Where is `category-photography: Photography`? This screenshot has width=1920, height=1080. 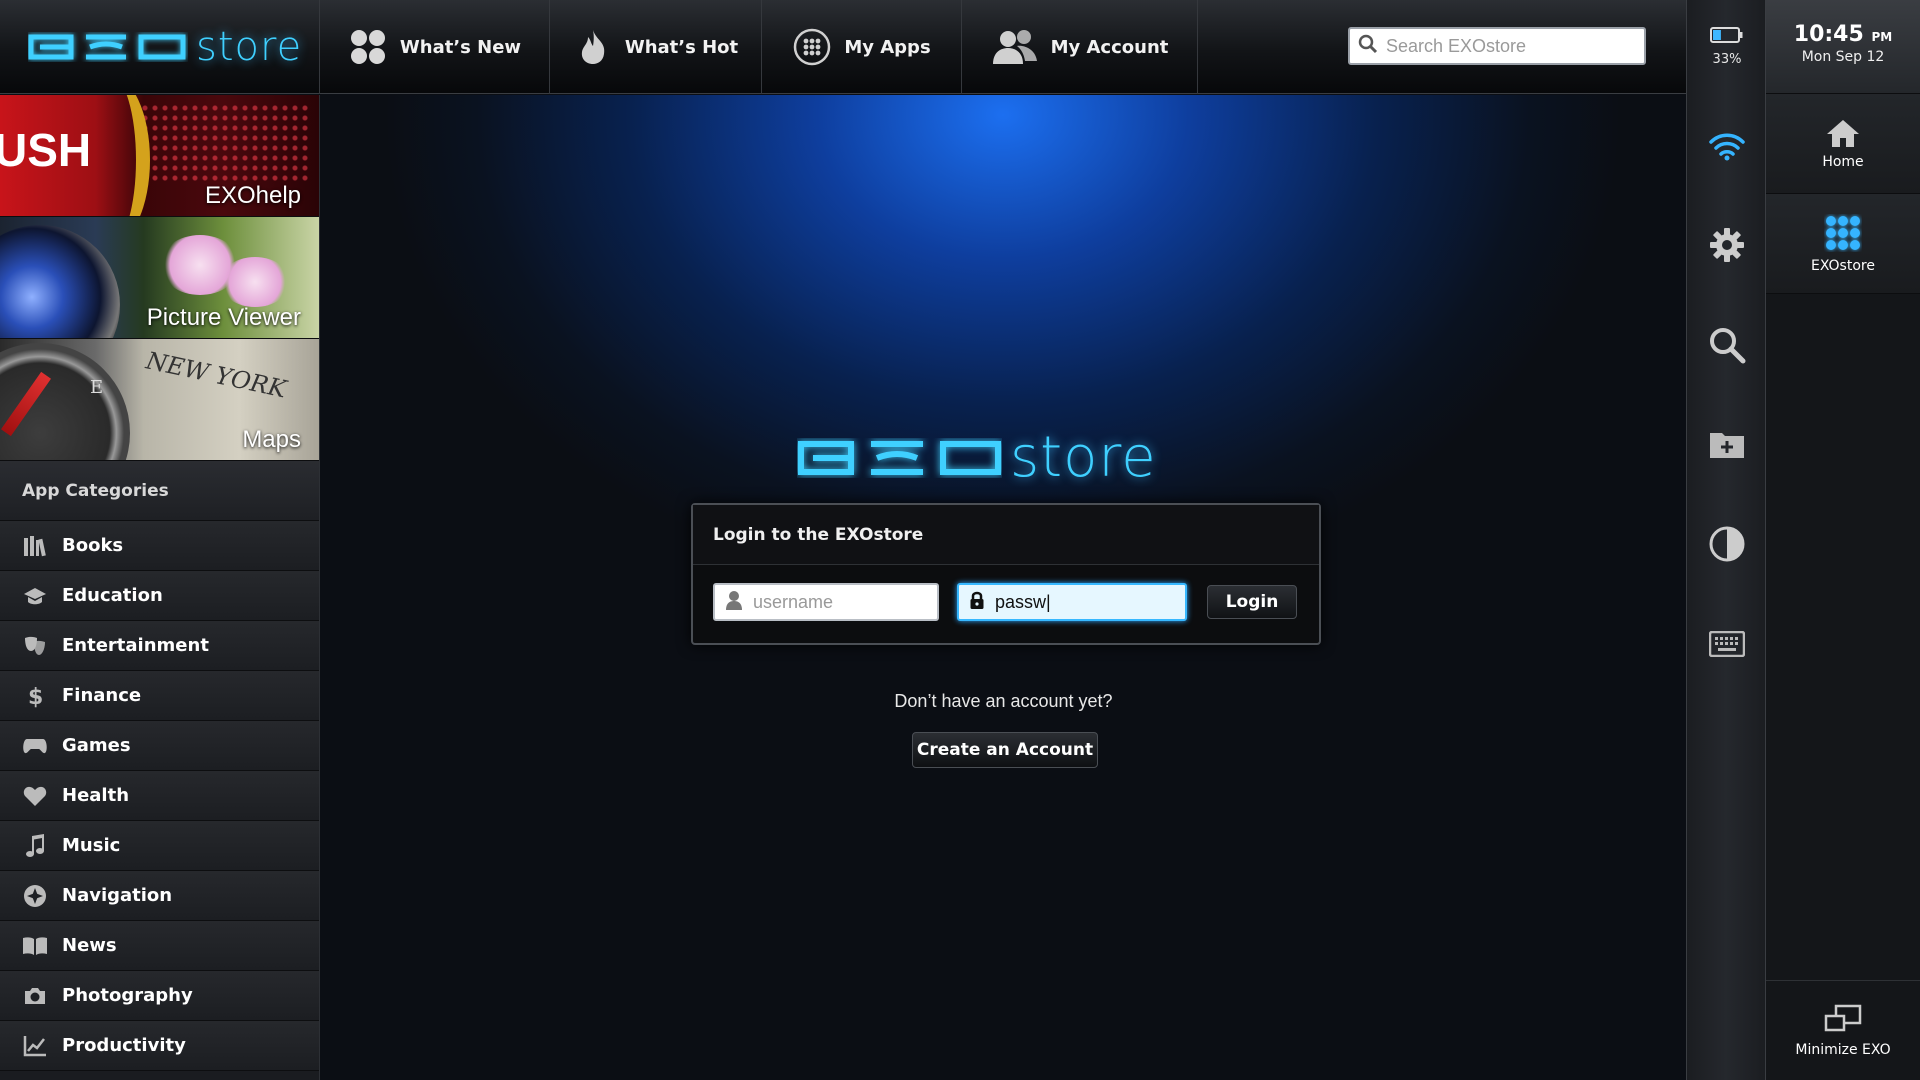
category-photography: Photography is located at coordinates (159, 996).